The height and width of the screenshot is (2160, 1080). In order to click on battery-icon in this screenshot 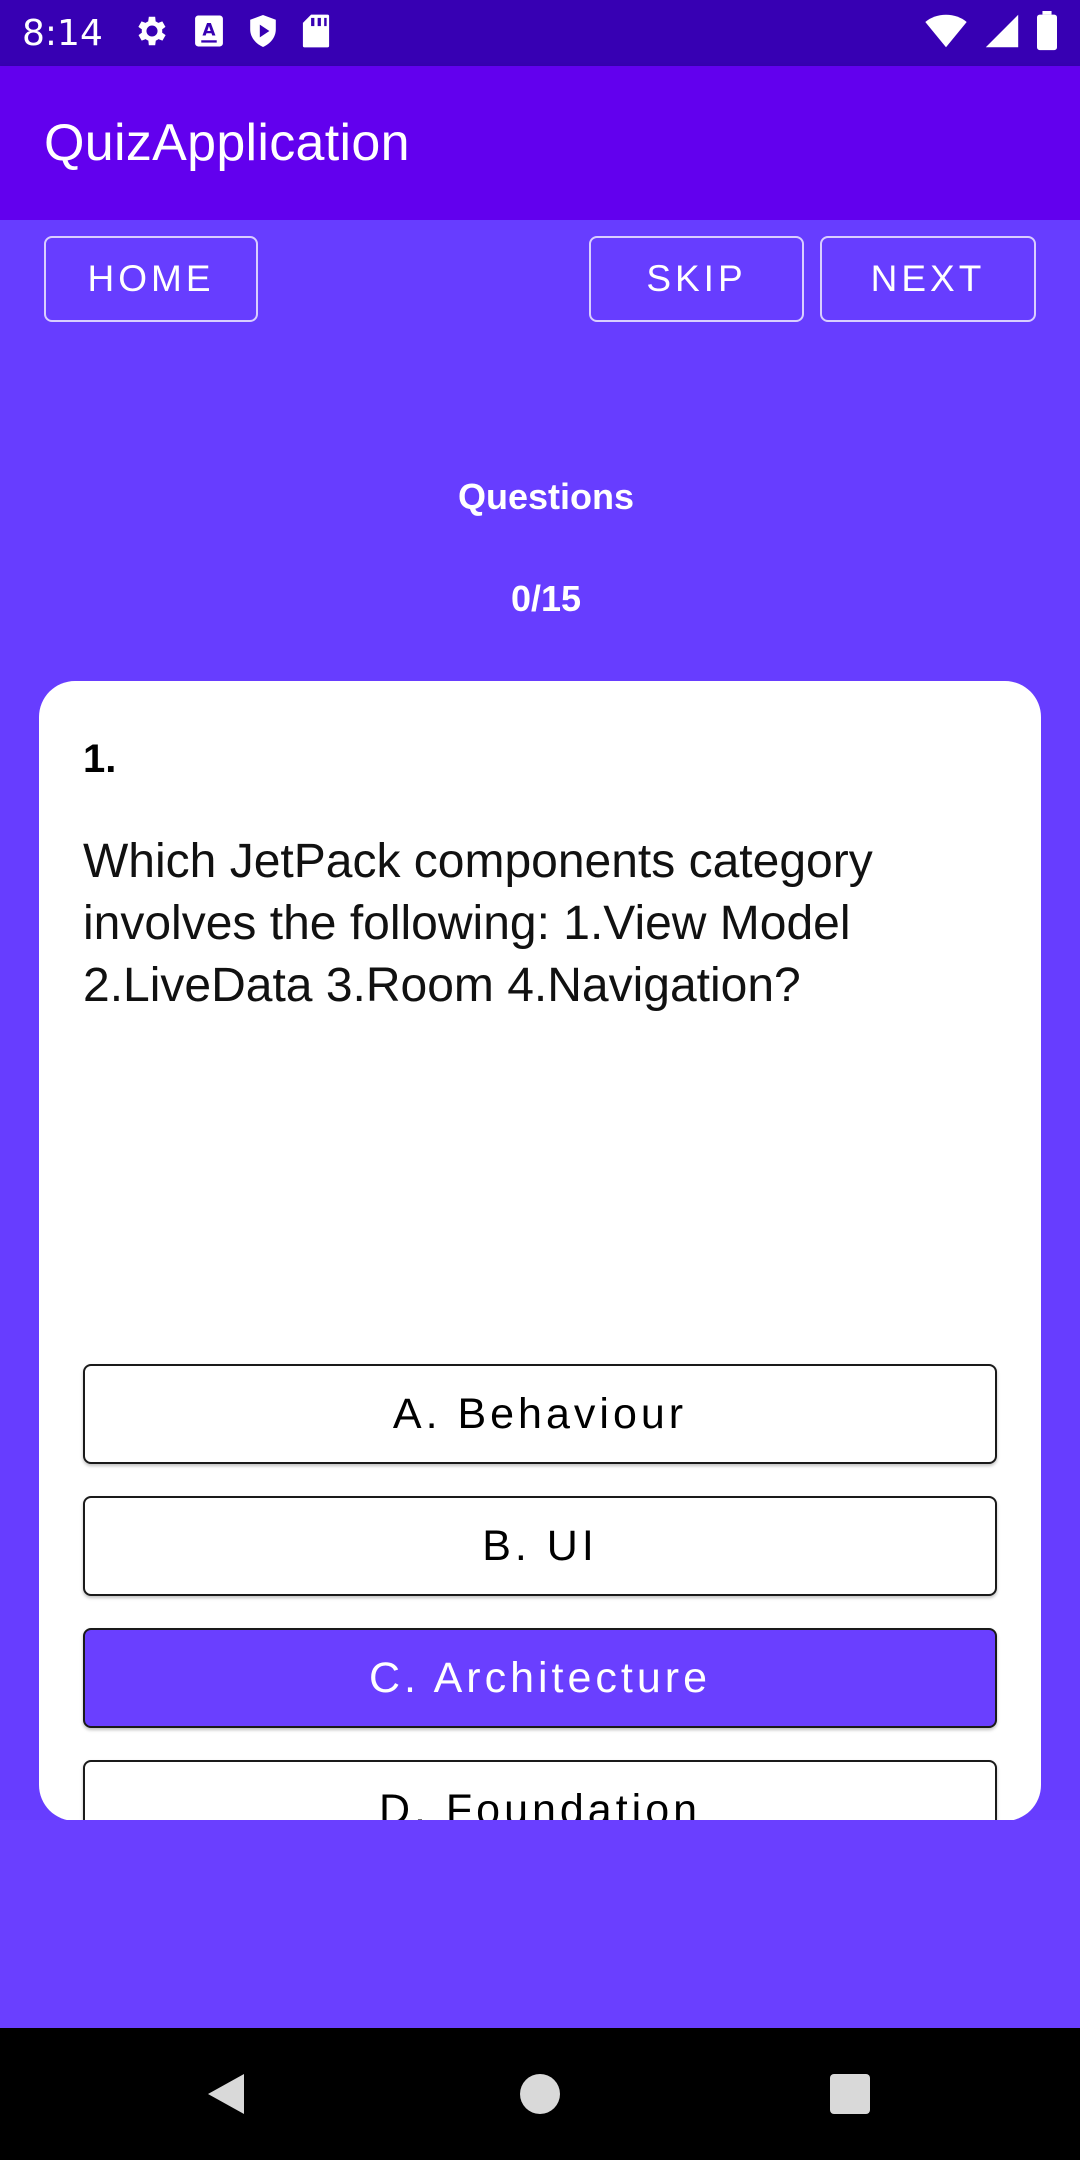, I will do `click(1047, 33)`.